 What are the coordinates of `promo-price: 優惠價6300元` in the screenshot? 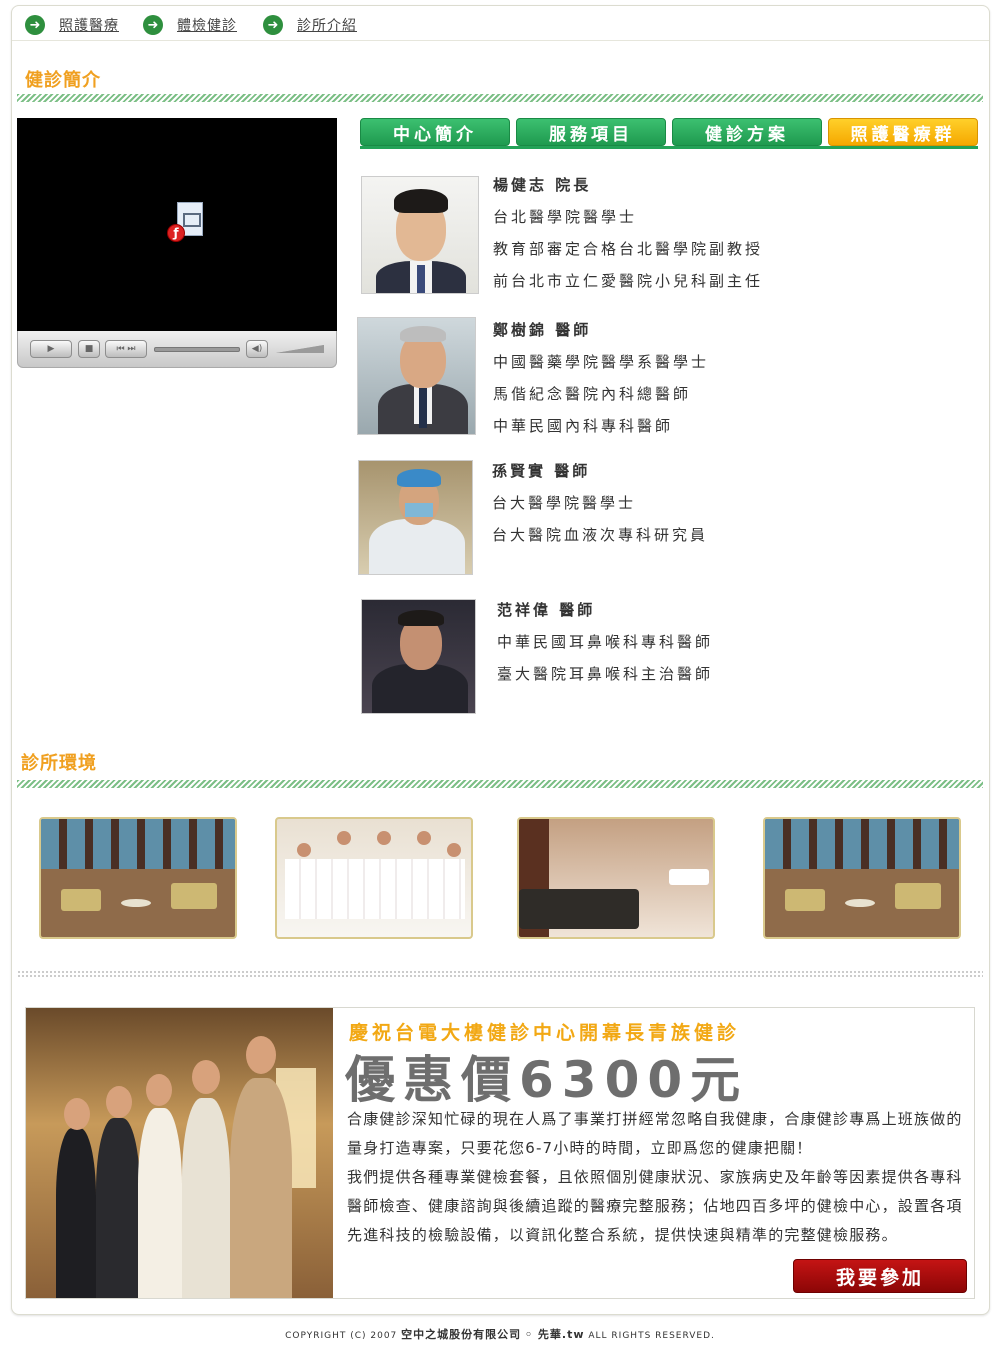 It's located at (547, 1080).